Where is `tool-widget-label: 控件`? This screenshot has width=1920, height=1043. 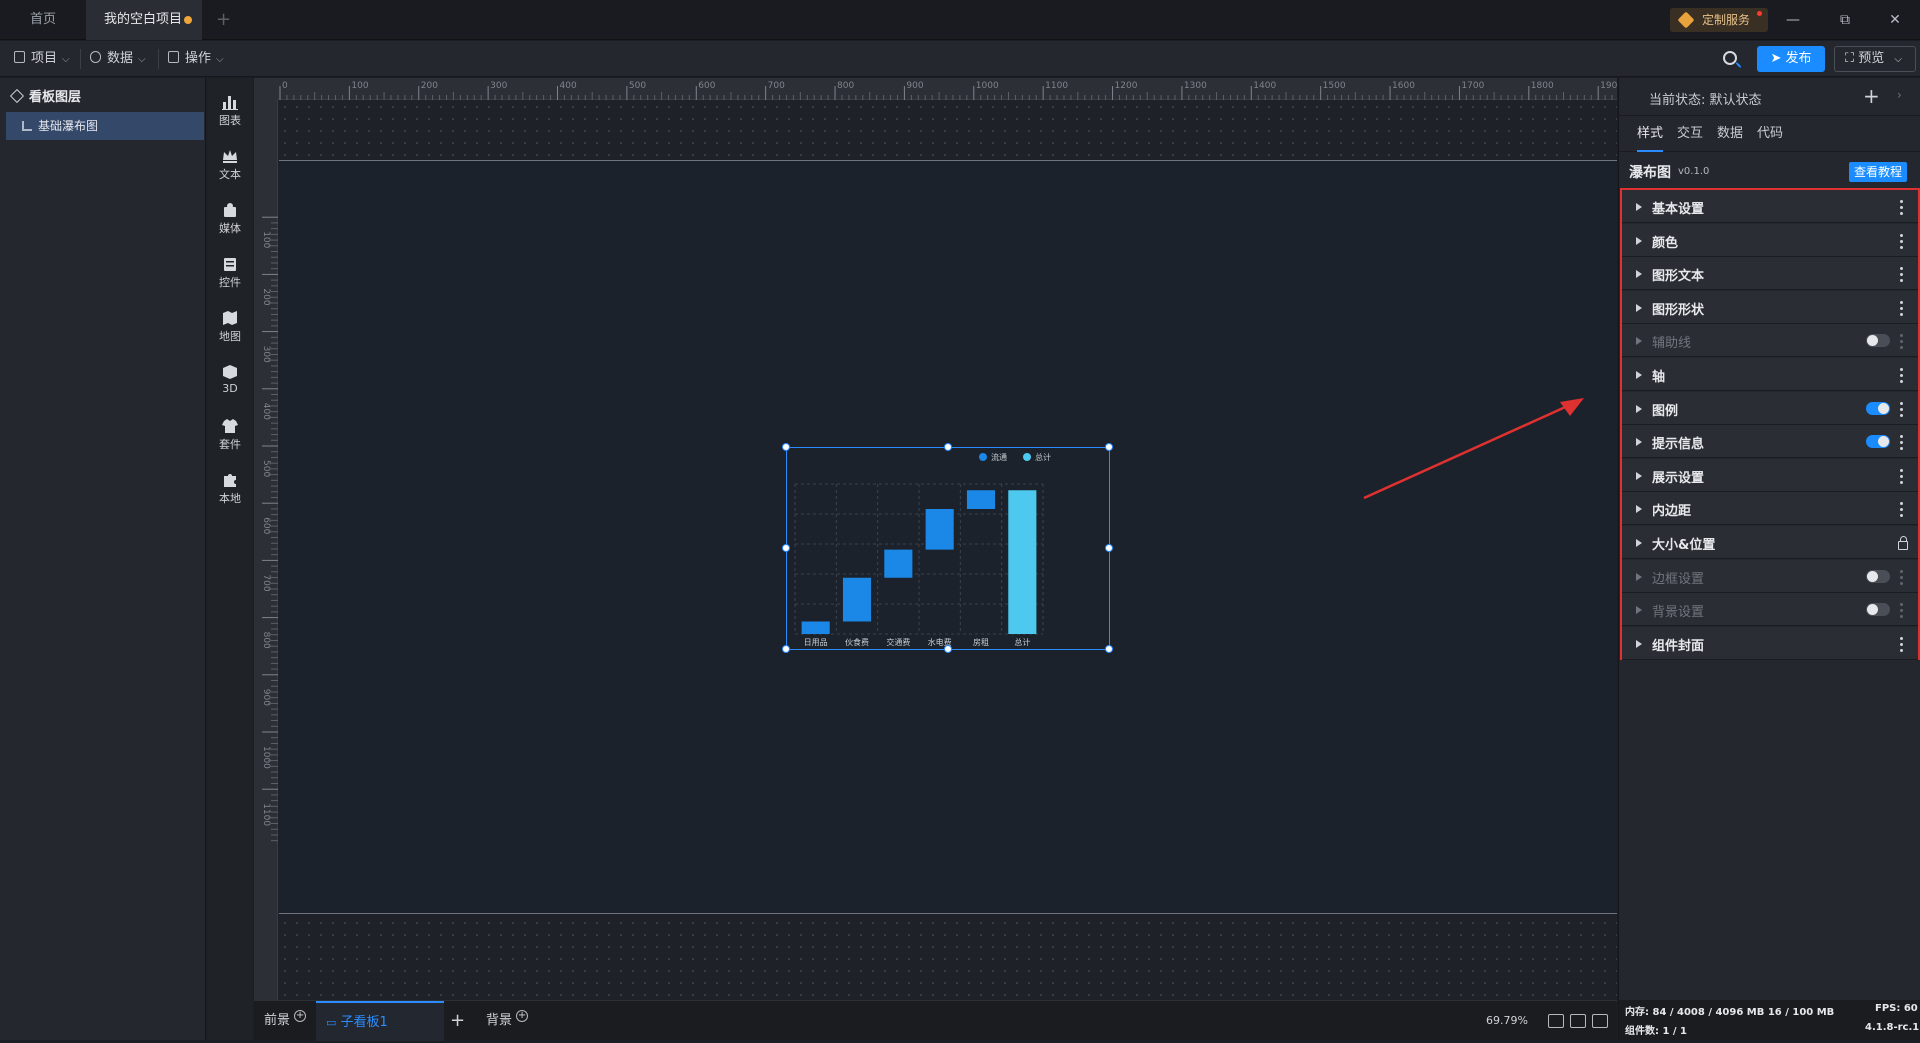
tool-widget-label: 控件 is located at coordinates (230, 282).